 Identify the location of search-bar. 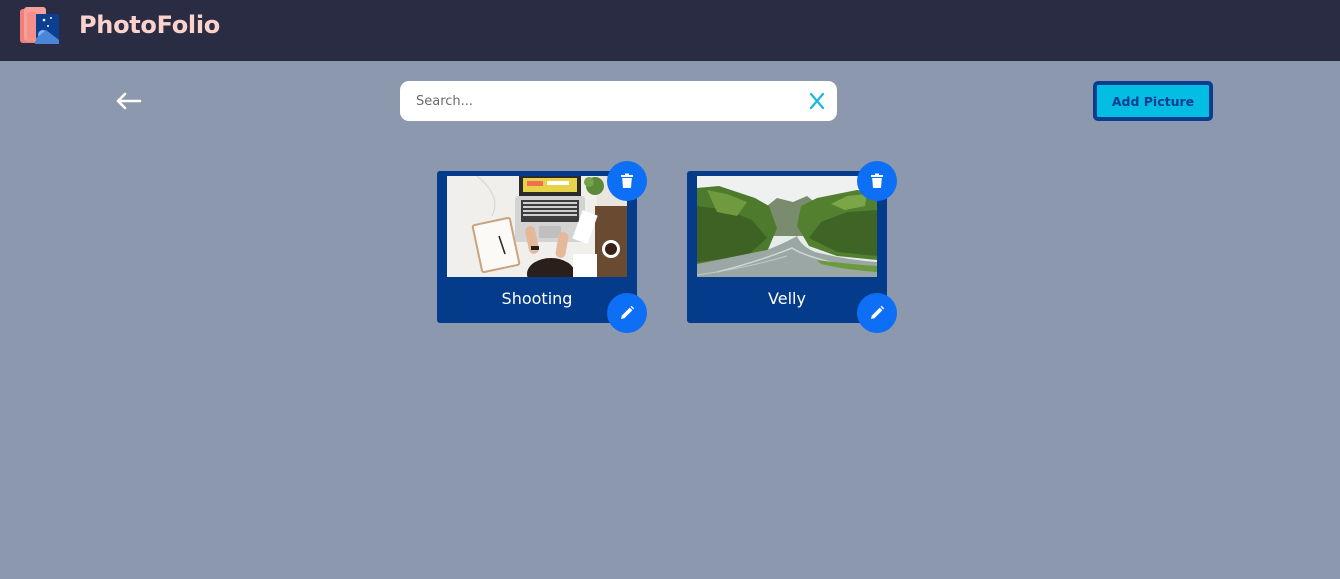
(618, 101).